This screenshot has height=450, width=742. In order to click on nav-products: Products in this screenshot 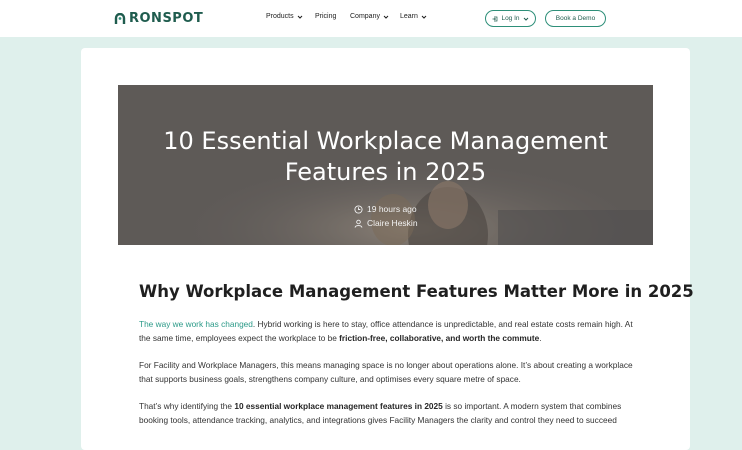, I will do `click(284, 16)`.